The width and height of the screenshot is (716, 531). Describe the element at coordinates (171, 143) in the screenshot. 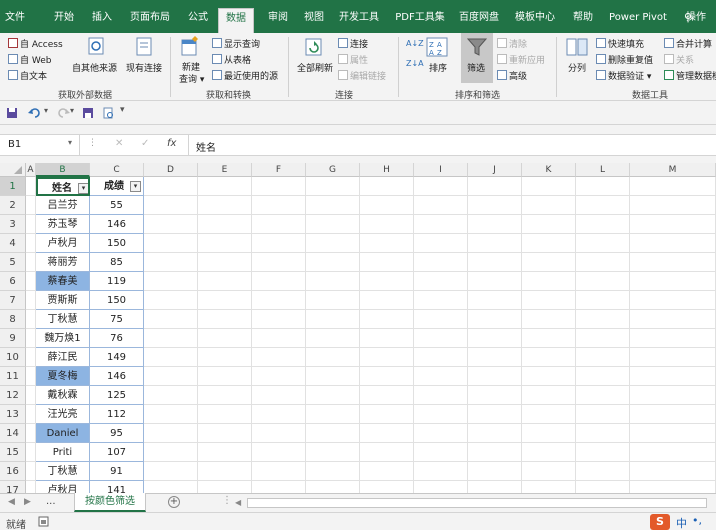

I see `insert-function-icon: fx` at that location.